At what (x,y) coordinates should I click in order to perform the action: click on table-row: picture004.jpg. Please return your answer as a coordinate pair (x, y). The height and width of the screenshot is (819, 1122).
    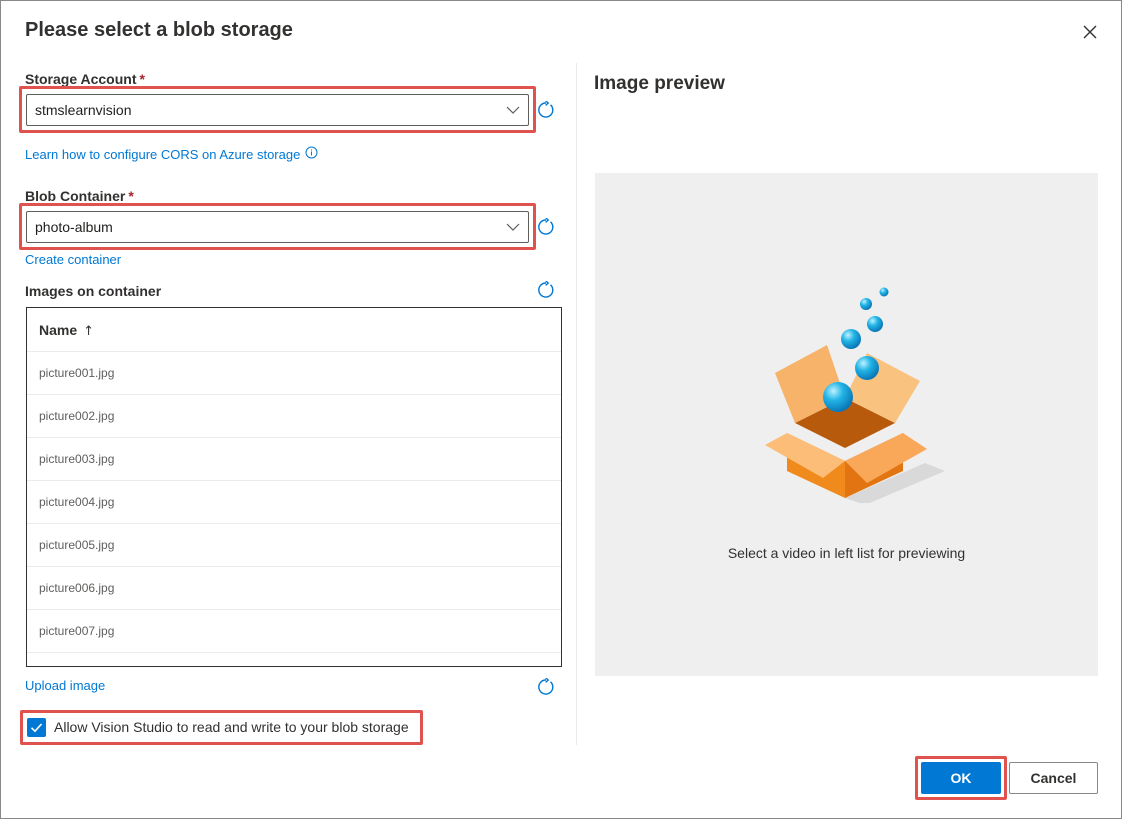
    Looking at the image, I should click on (294, 502).